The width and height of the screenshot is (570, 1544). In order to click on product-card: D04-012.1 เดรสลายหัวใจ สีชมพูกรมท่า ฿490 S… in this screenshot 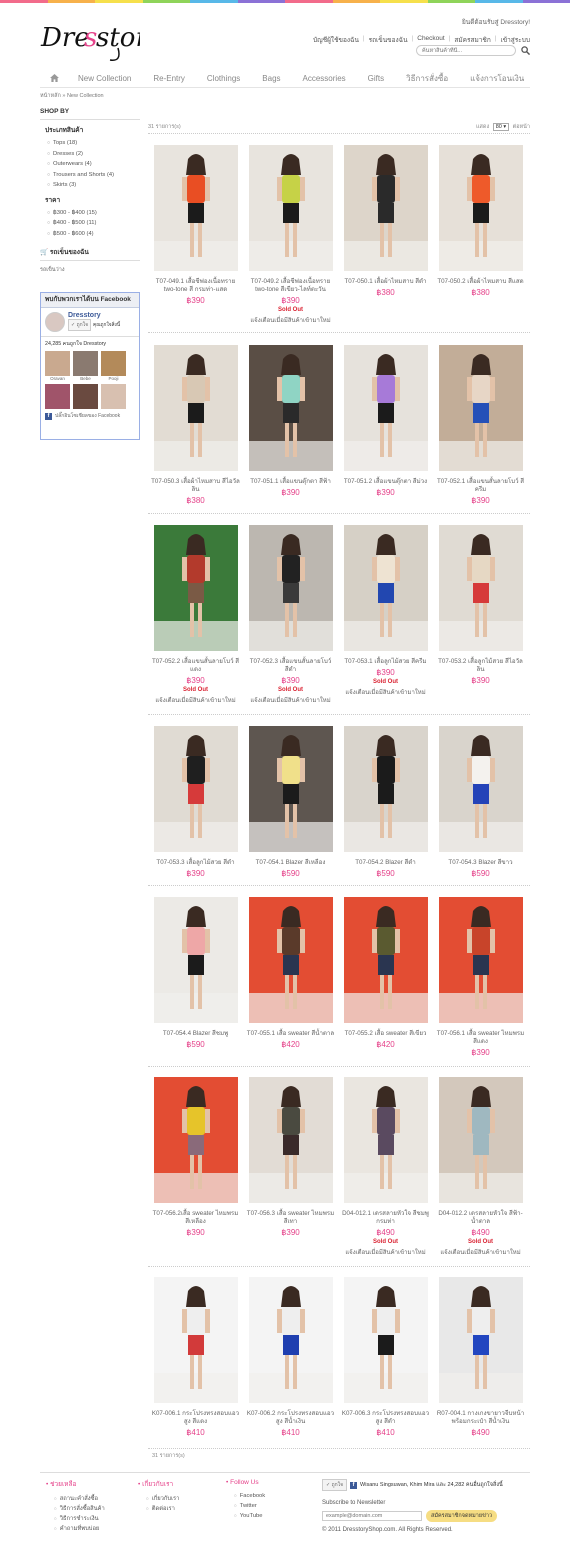, I will do `click(385, 1167)`.